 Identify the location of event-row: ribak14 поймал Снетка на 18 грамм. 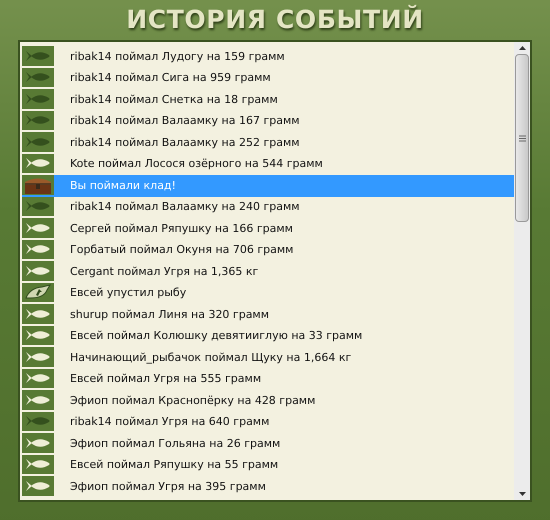
(268, 99).